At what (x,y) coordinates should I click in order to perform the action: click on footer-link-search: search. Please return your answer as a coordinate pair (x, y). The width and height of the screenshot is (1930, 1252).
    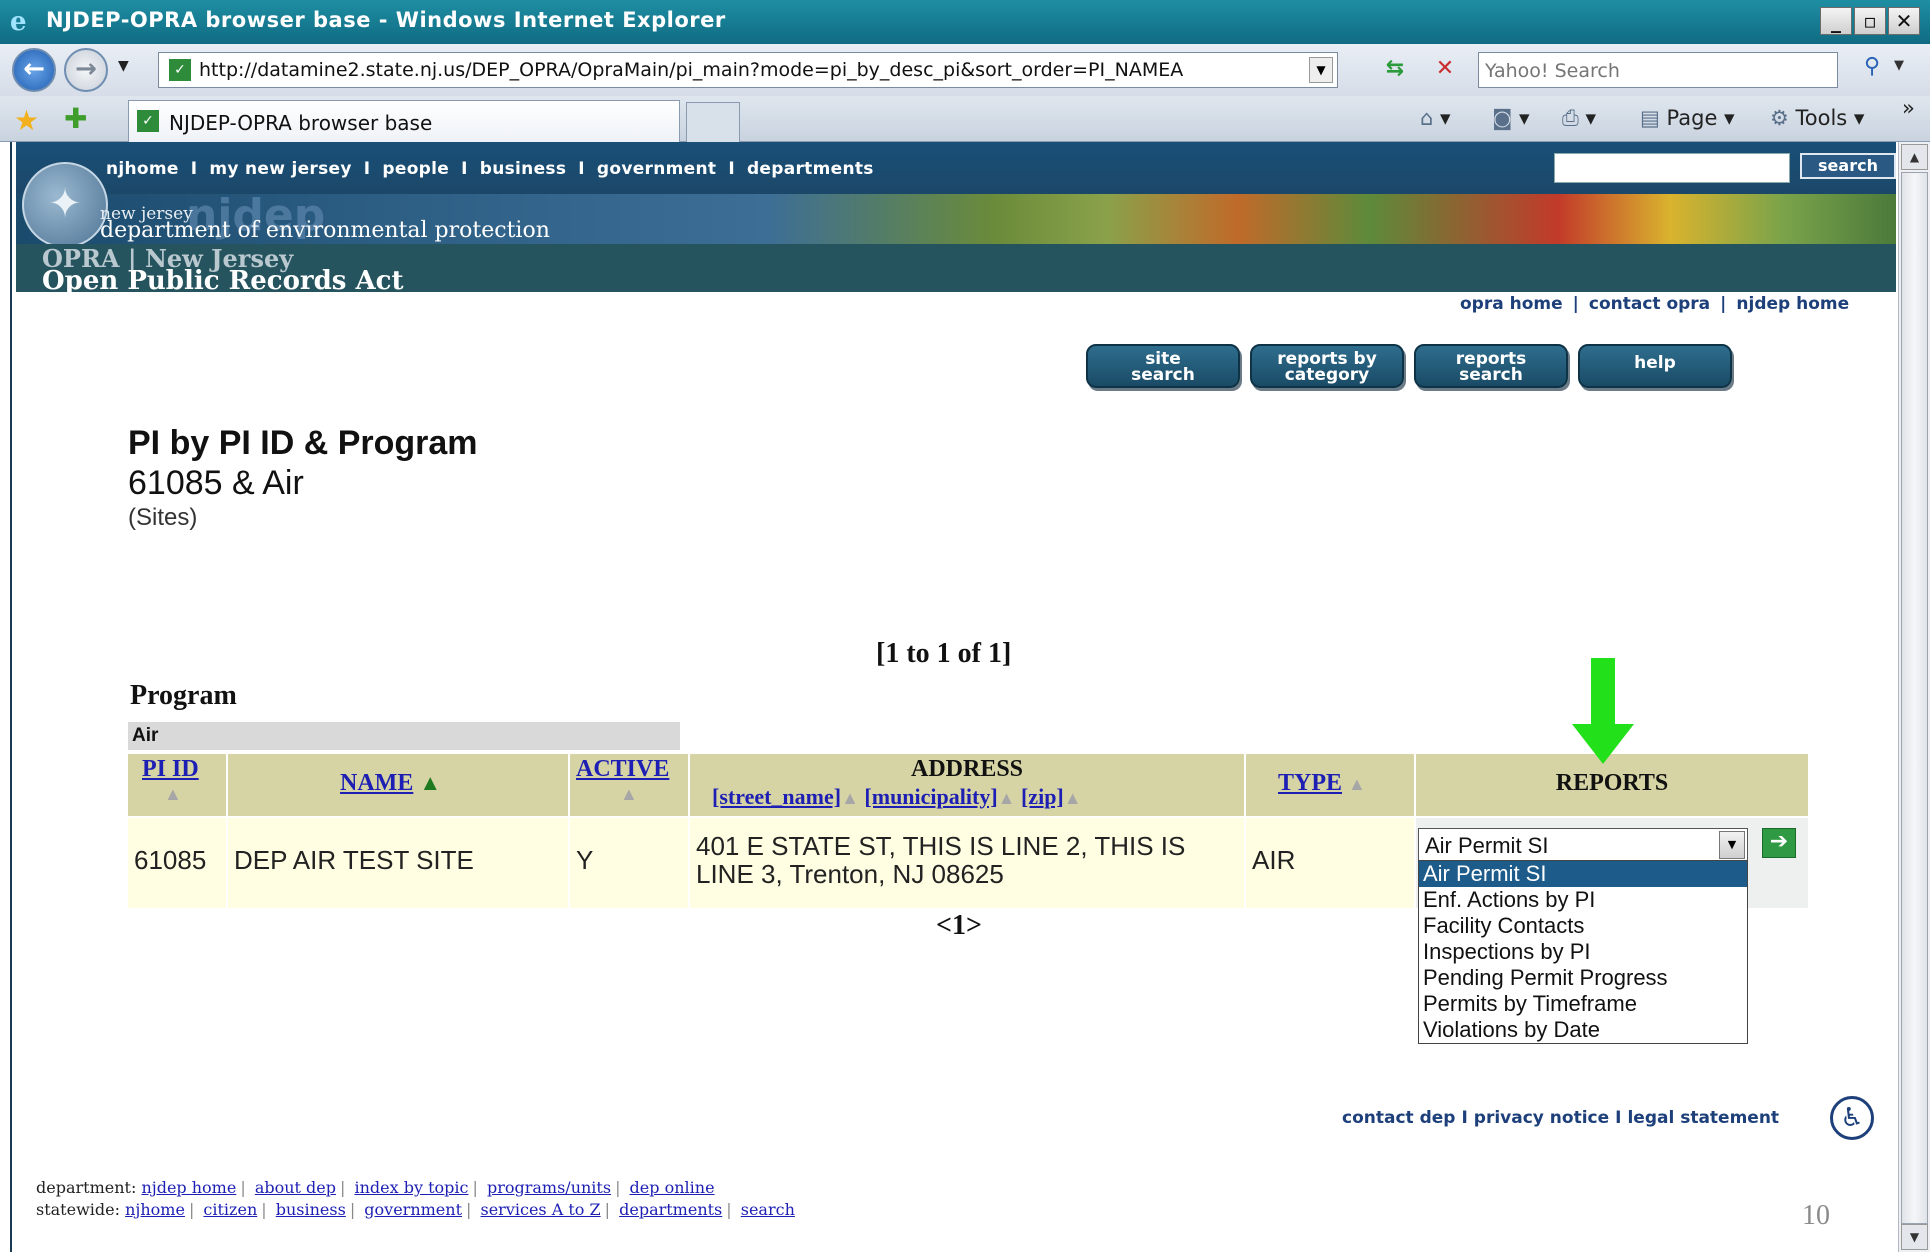
    Looking at the image, I should click on (768, 1209).